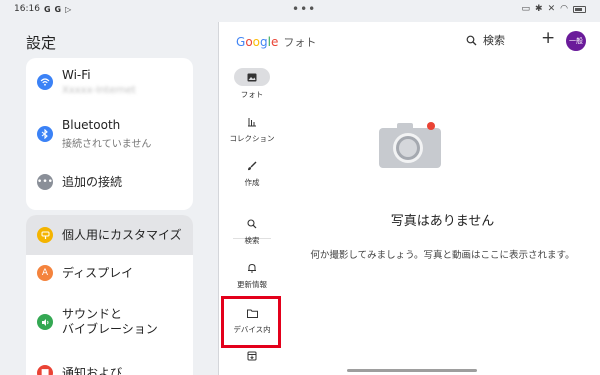 Image resolution: width=600 pixels, height=375 pixels. Describe the element at coordinates (252, 240) in the screenshot. I see `nav-label: 検索` at that location.